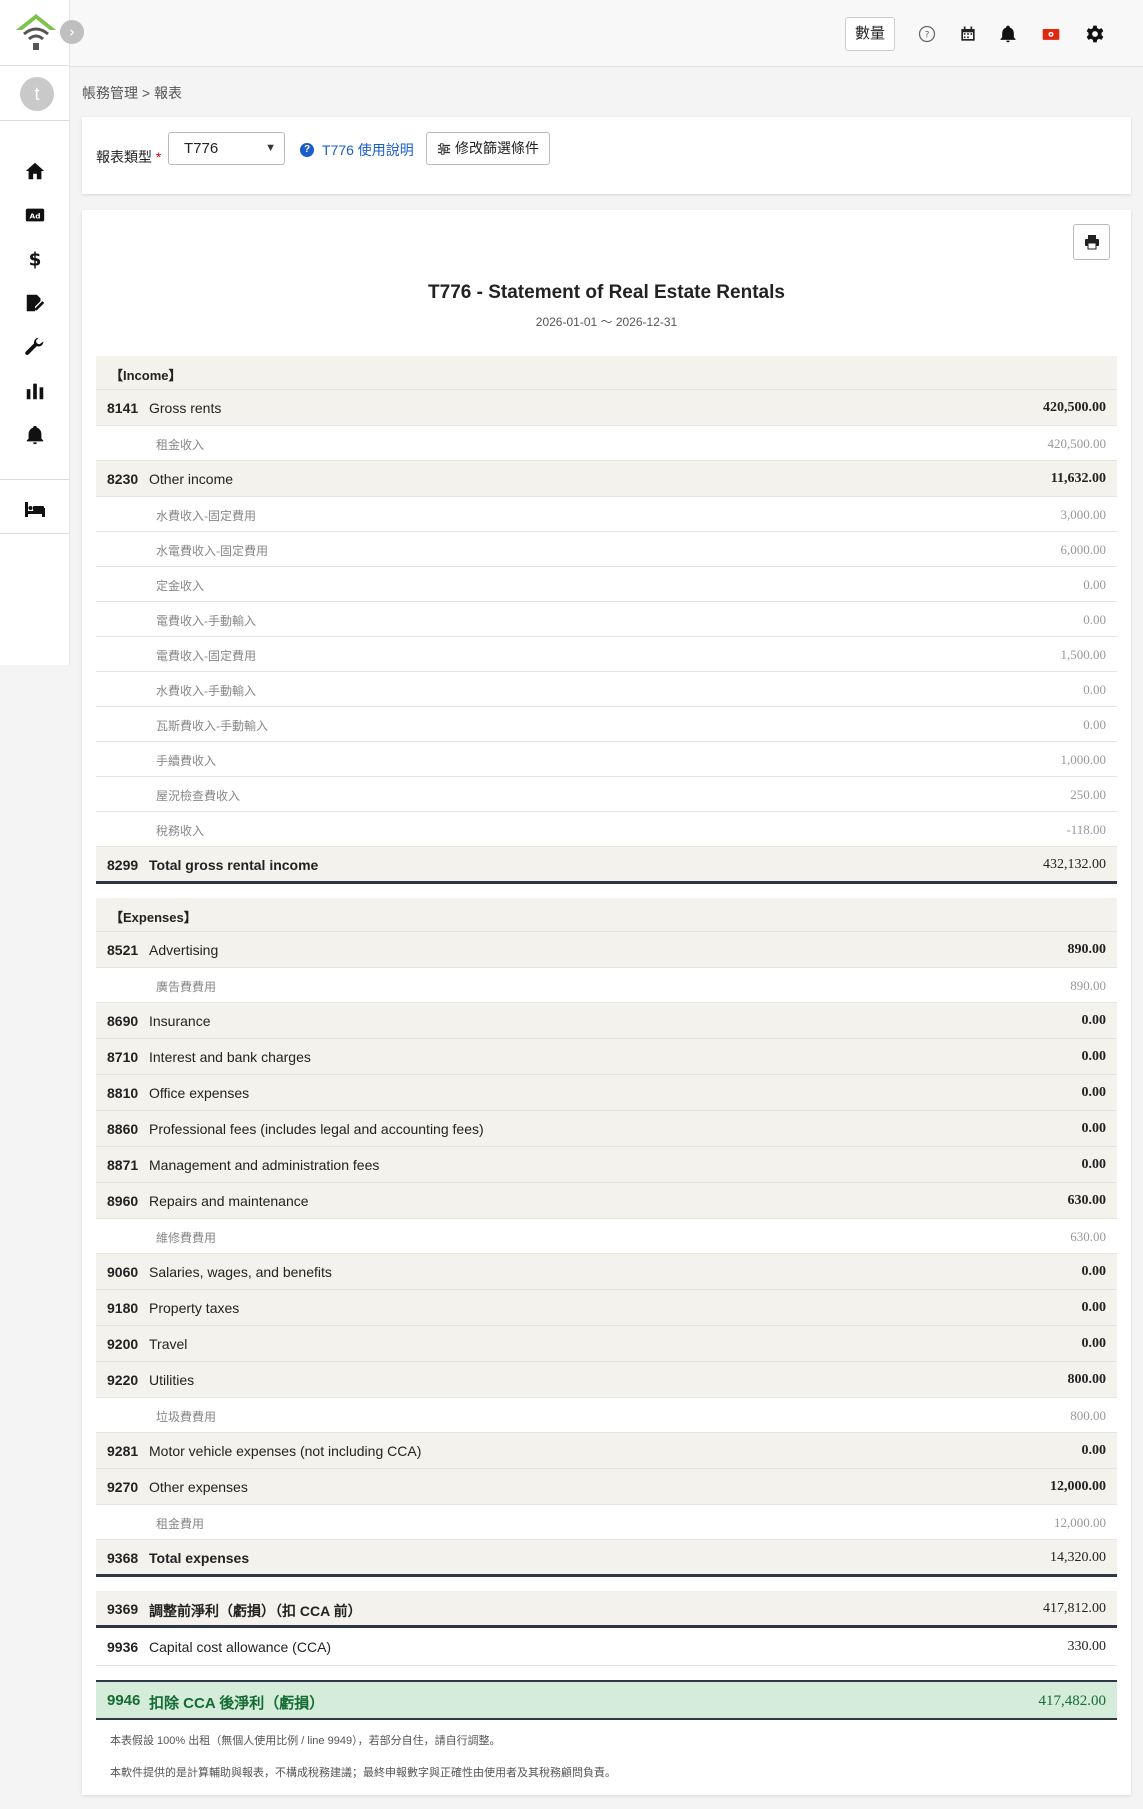 This screenshot has height=1809, width=1143. I want to click on report-date-range: 2026-01-01 ～ 2026-12-31, so click(606, 322).